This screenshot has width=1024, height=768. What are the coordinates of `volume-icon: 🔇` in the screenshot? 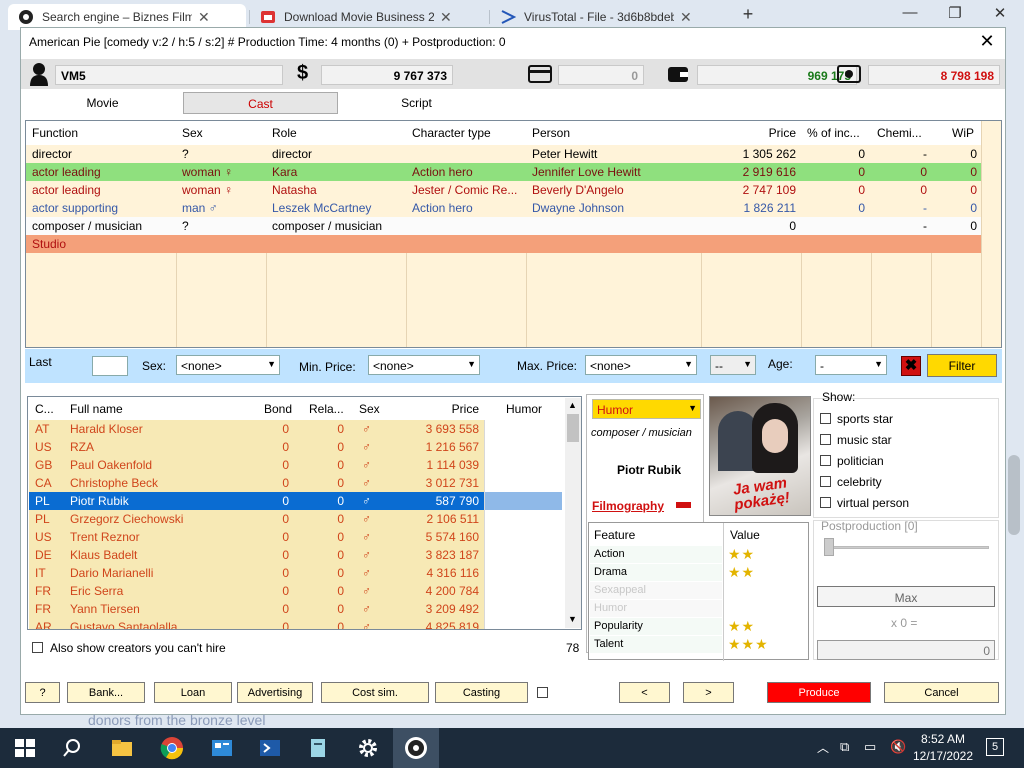 It's located at (898, 747).